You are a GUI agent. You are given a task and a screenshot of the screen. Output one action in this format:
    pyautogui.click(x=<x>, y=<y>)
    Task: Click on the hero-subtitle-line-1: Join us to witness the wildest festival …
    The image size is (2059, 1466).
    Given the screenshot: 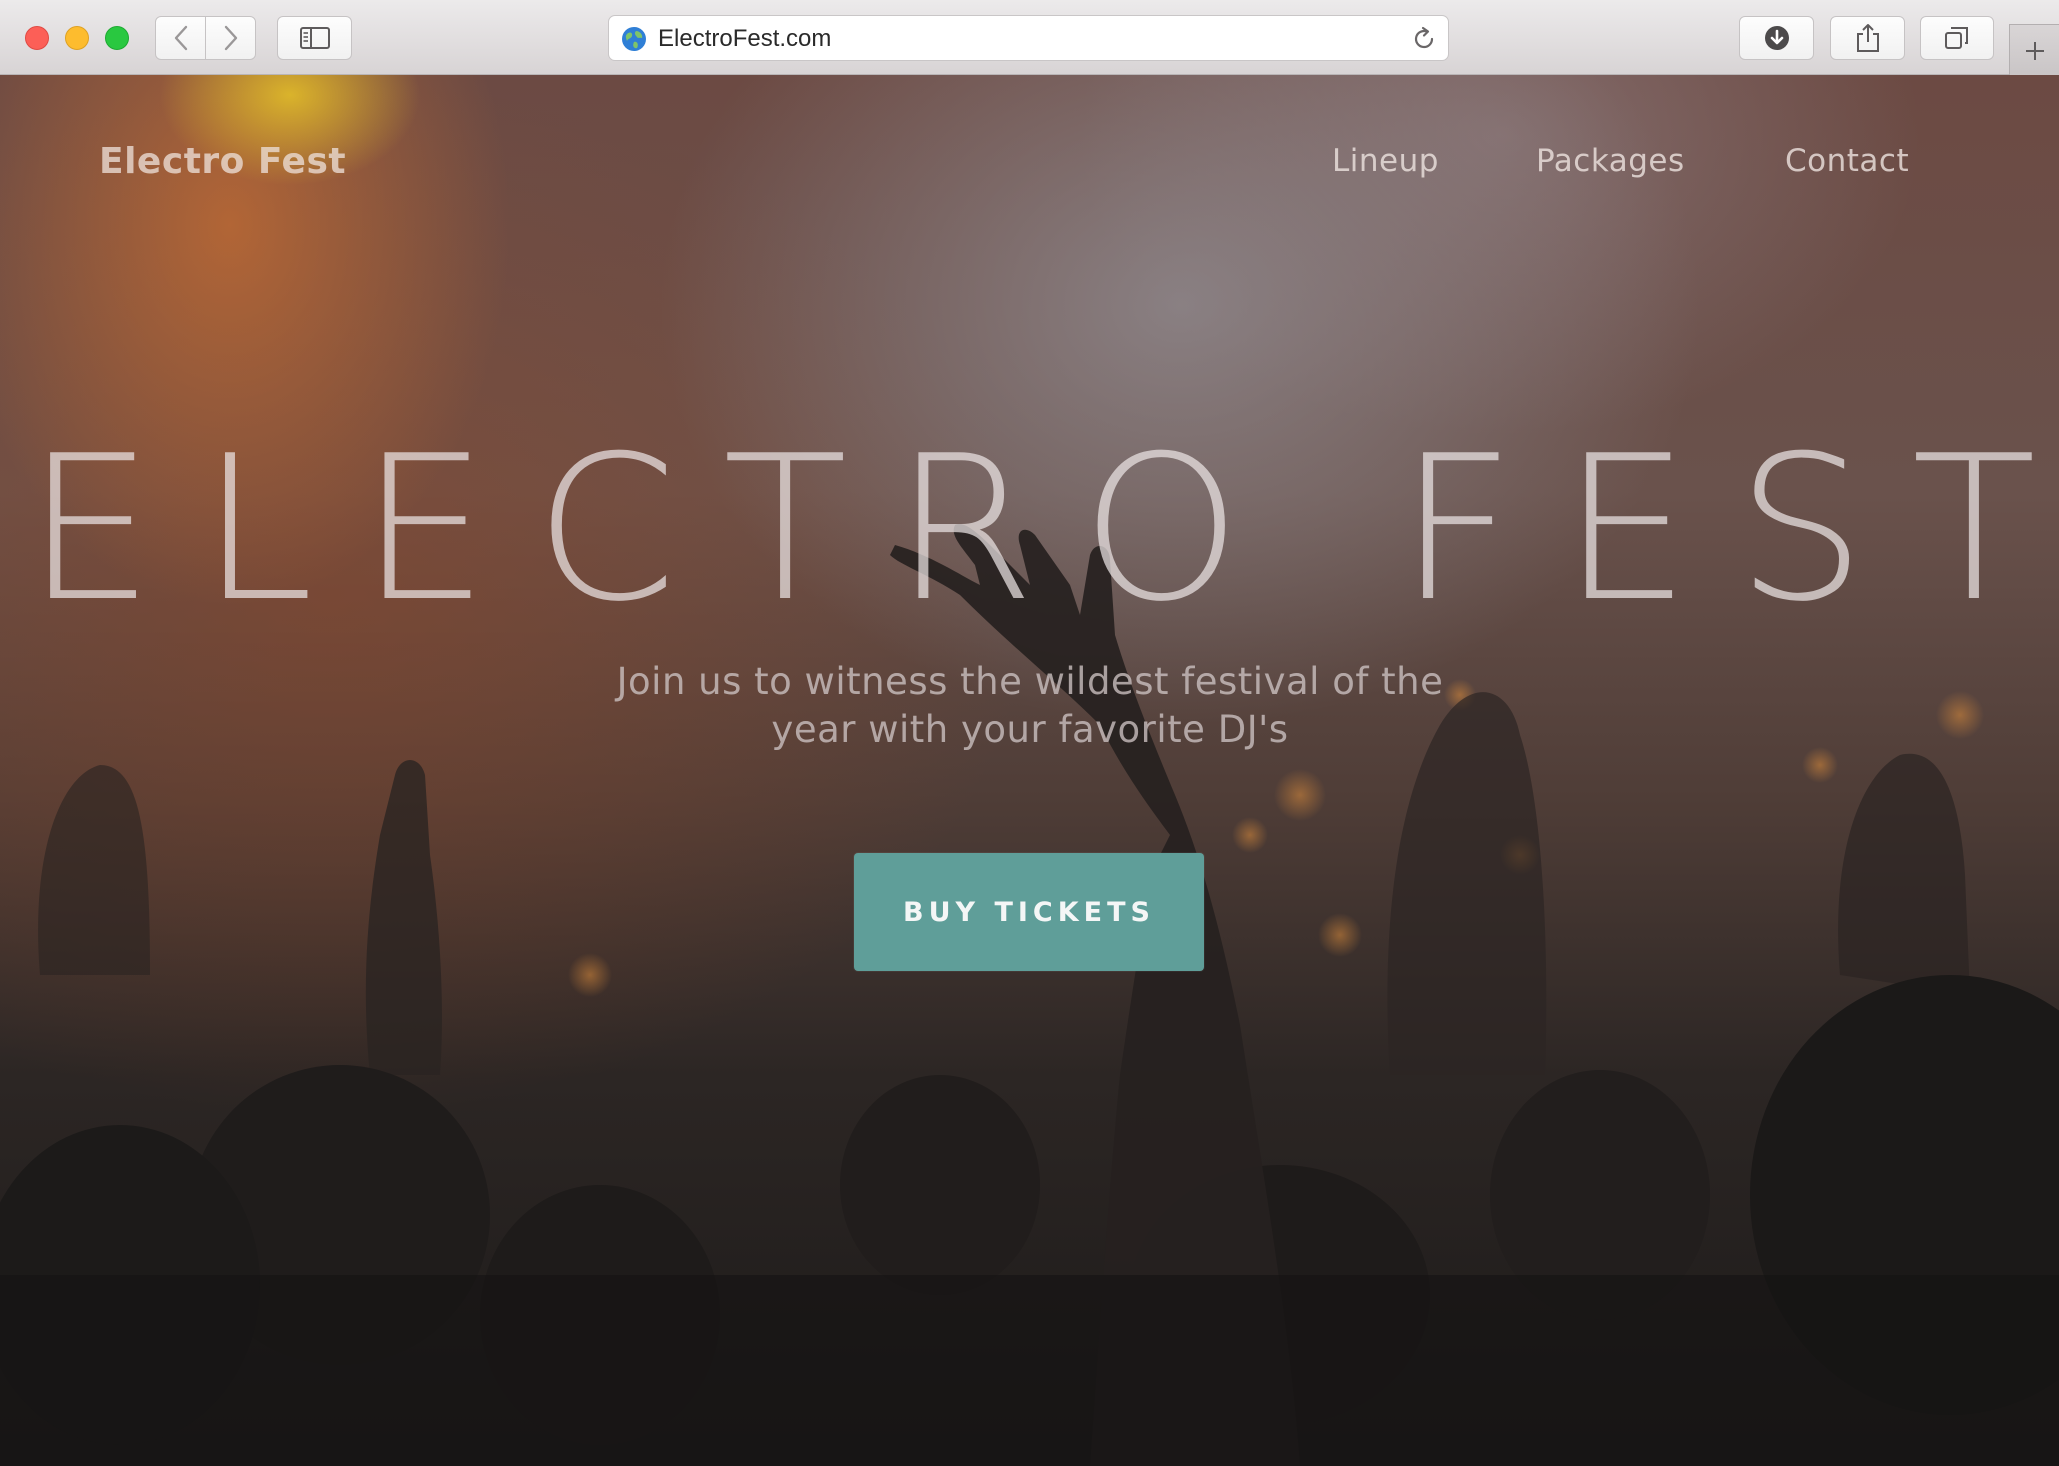 What is the action you would take?
    pyautogui.click(x=1030, y=681)
    